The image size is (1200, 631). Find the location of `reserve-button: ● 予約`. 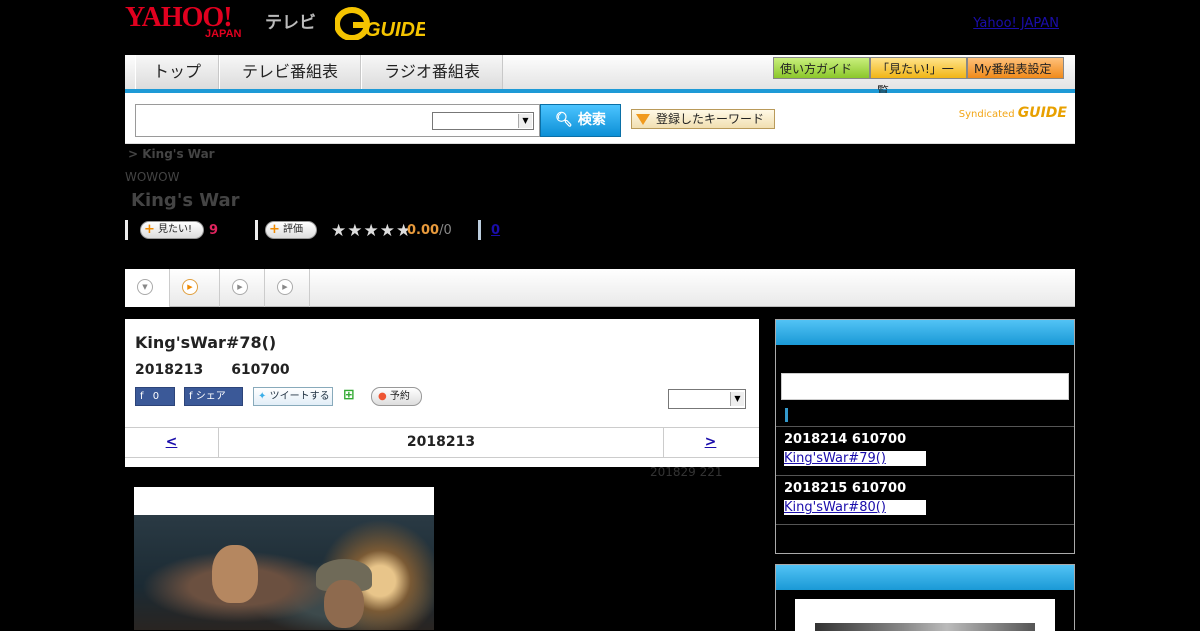

reserve-button: ● 予約 is located at coordinates (396, 396).